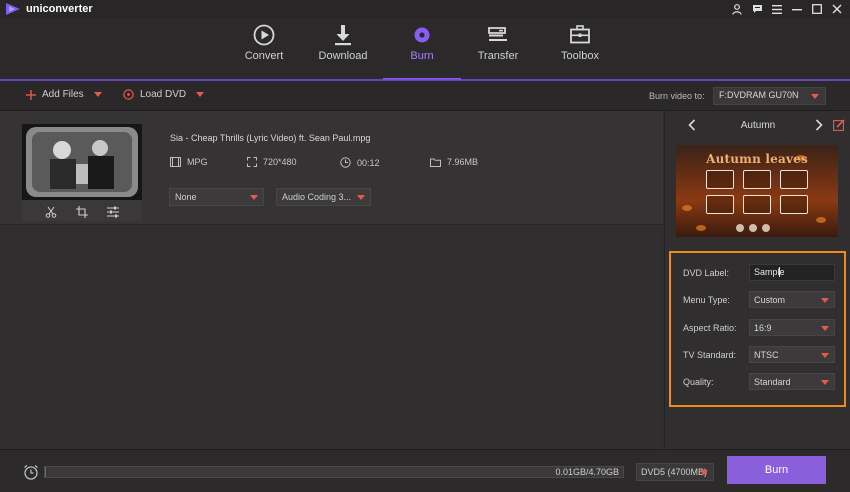 This screenshot has height=492, width=850. What do you see at coordinates (792, 381) in the screenshot?
I see `quality-select: Standard` at bounding box center [792, 381].